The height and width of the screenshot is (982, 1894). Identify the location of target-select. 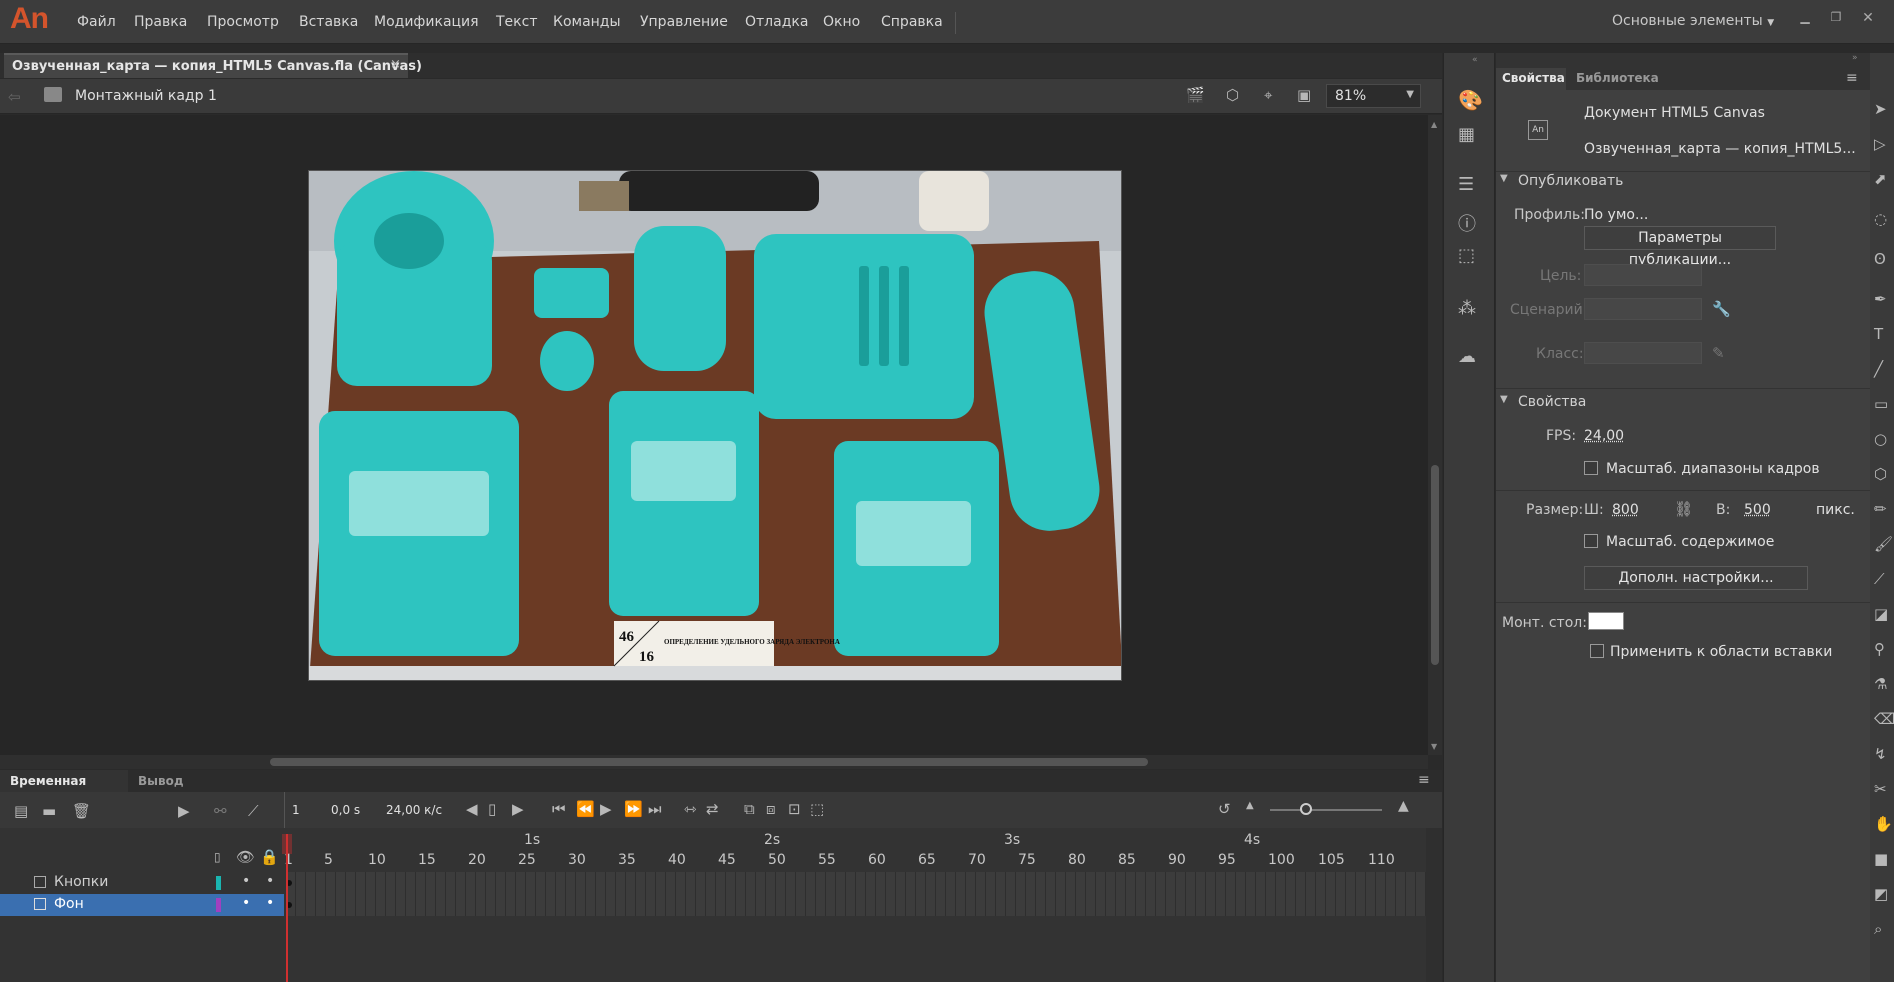
(1643, 275).